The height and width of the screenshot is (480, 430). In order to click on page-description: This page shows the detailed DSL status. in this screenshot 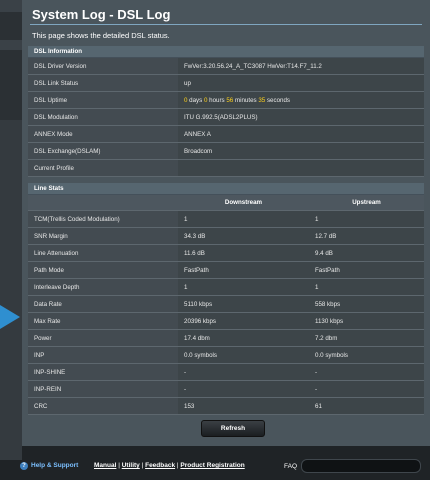, I will do `click(101, 35)`.